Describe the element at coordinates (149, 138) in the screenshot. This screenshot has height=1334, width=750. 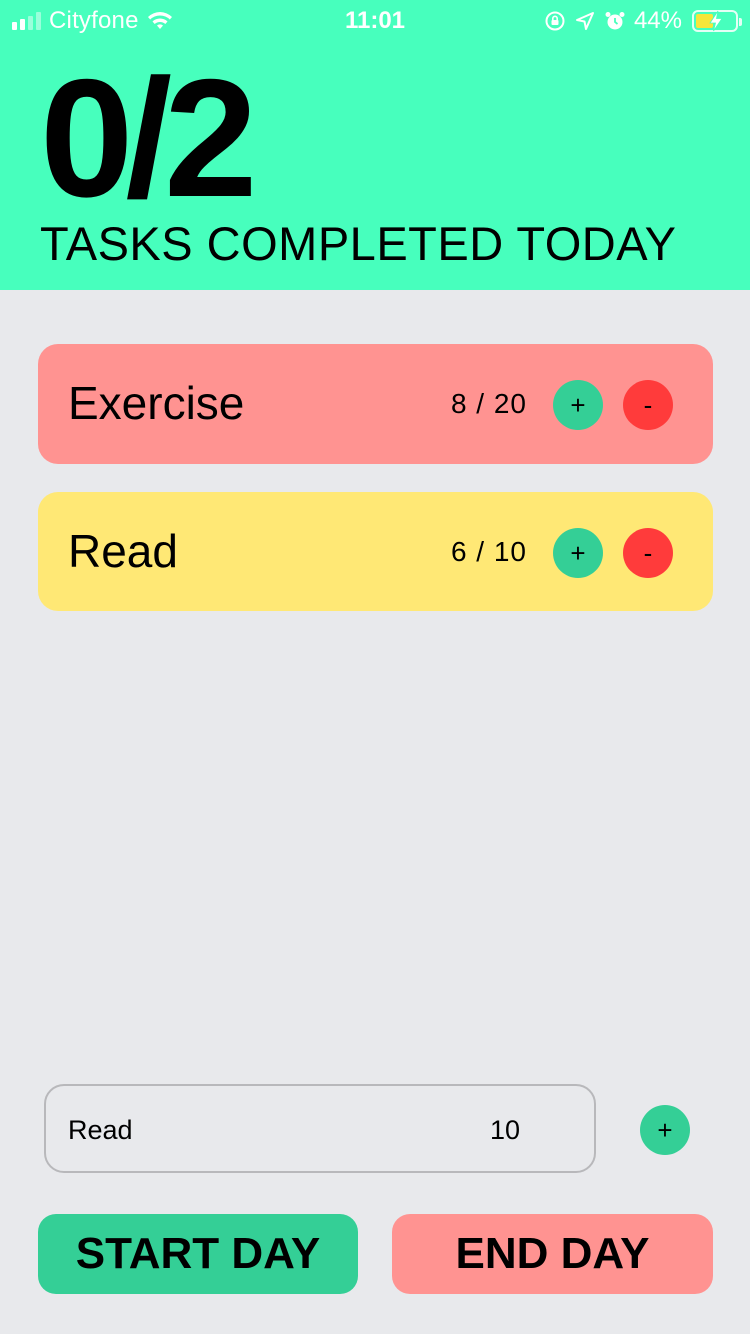
I see `completed-counter: 0/2` at that location.